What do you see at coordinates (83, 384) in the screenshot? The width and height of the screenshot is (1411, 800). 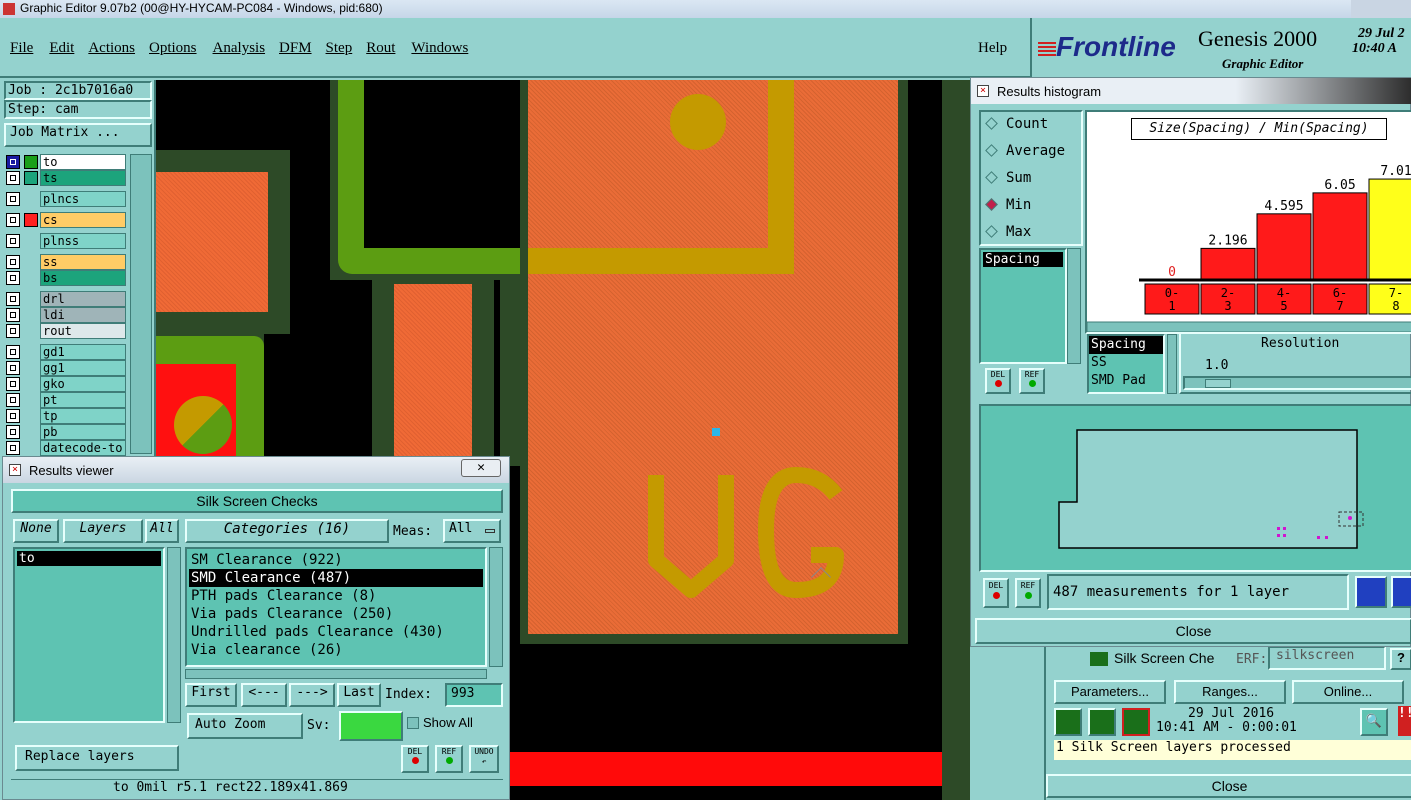 I see `layer-name: gko` at bounding box center [83, 384].